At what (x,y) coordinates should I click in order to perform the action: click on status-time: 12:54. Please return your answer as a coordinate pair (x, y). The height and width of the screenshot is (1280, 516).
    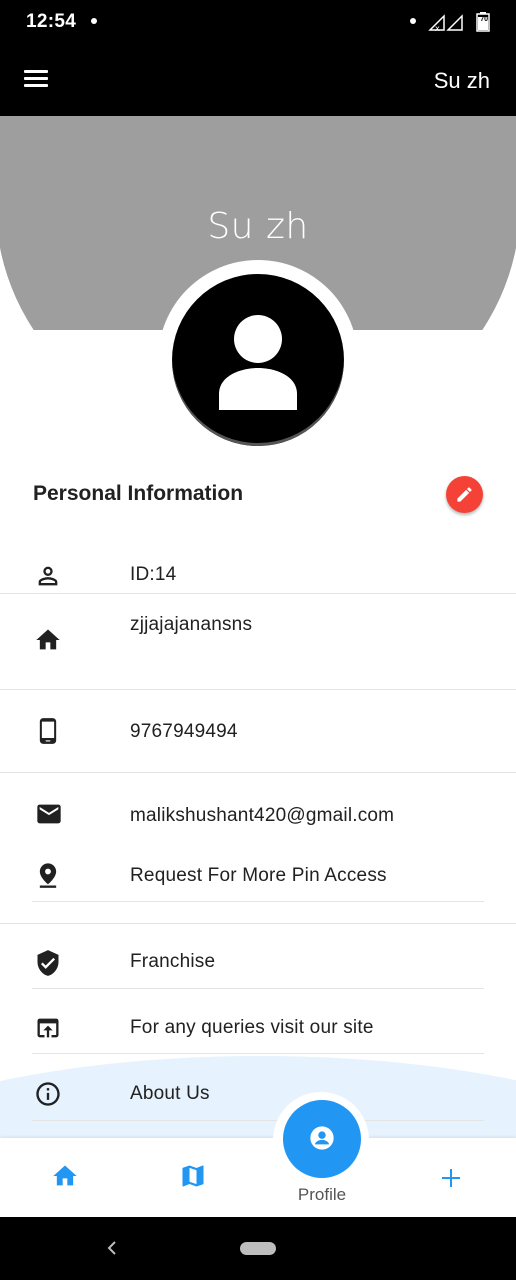
    Looking at the image, I should click on (51, 21).